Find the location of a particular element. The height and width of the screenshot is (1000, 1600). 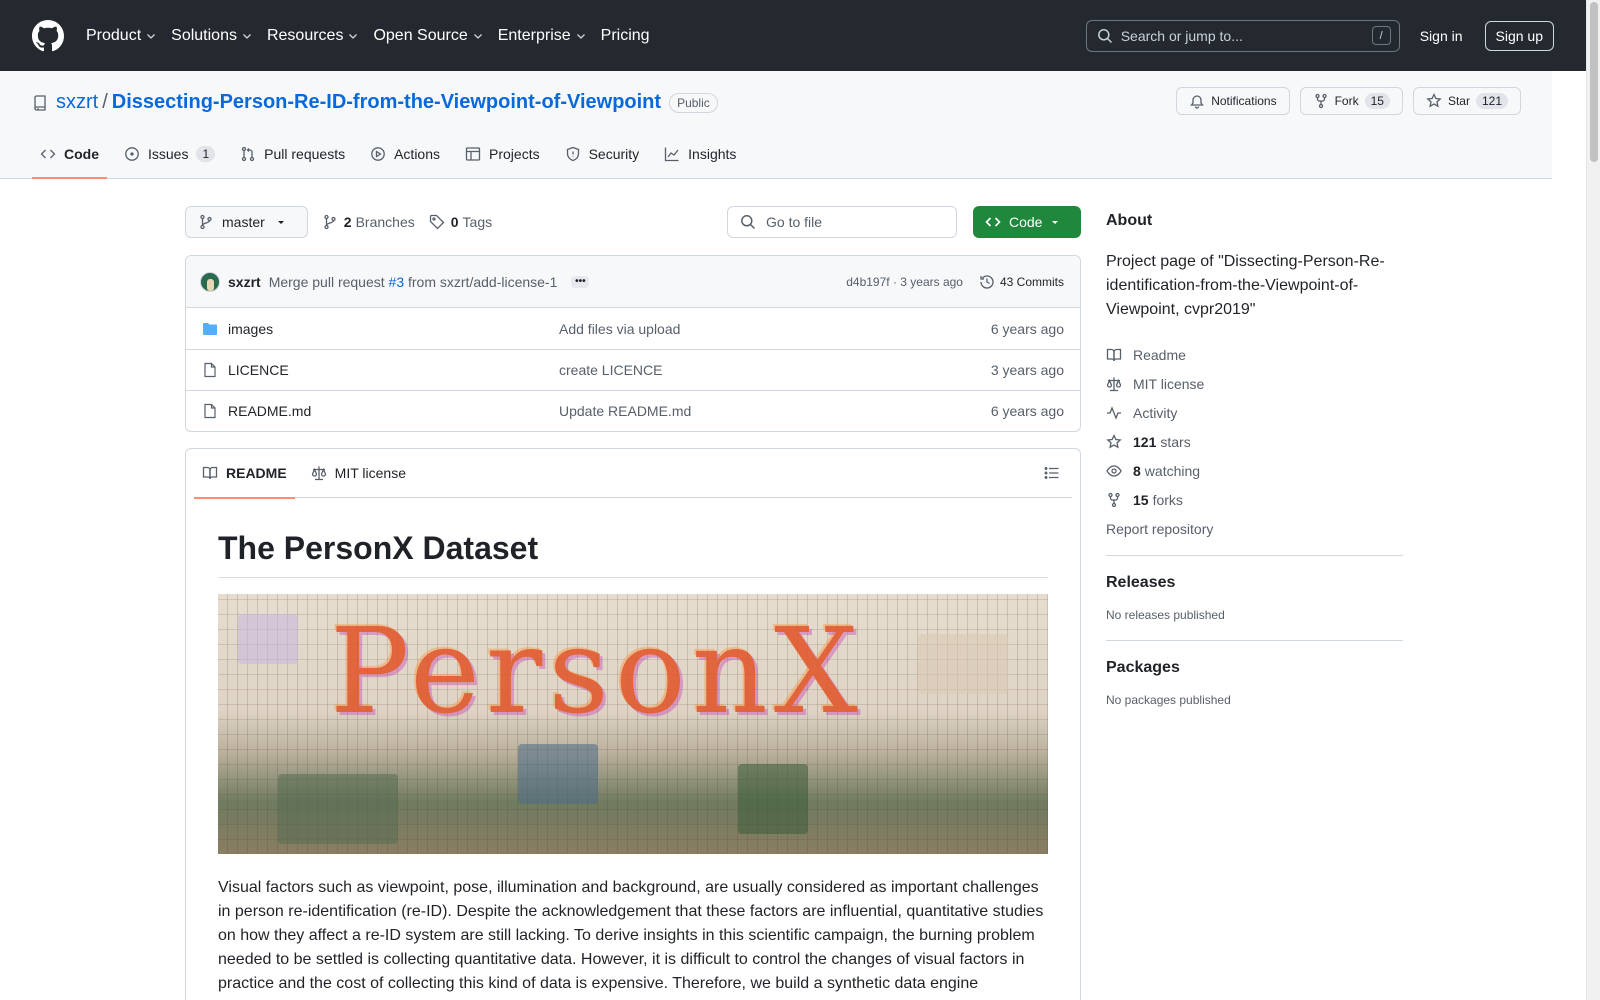

notifications-label: Notifications is located at coordinates (1244, 101).